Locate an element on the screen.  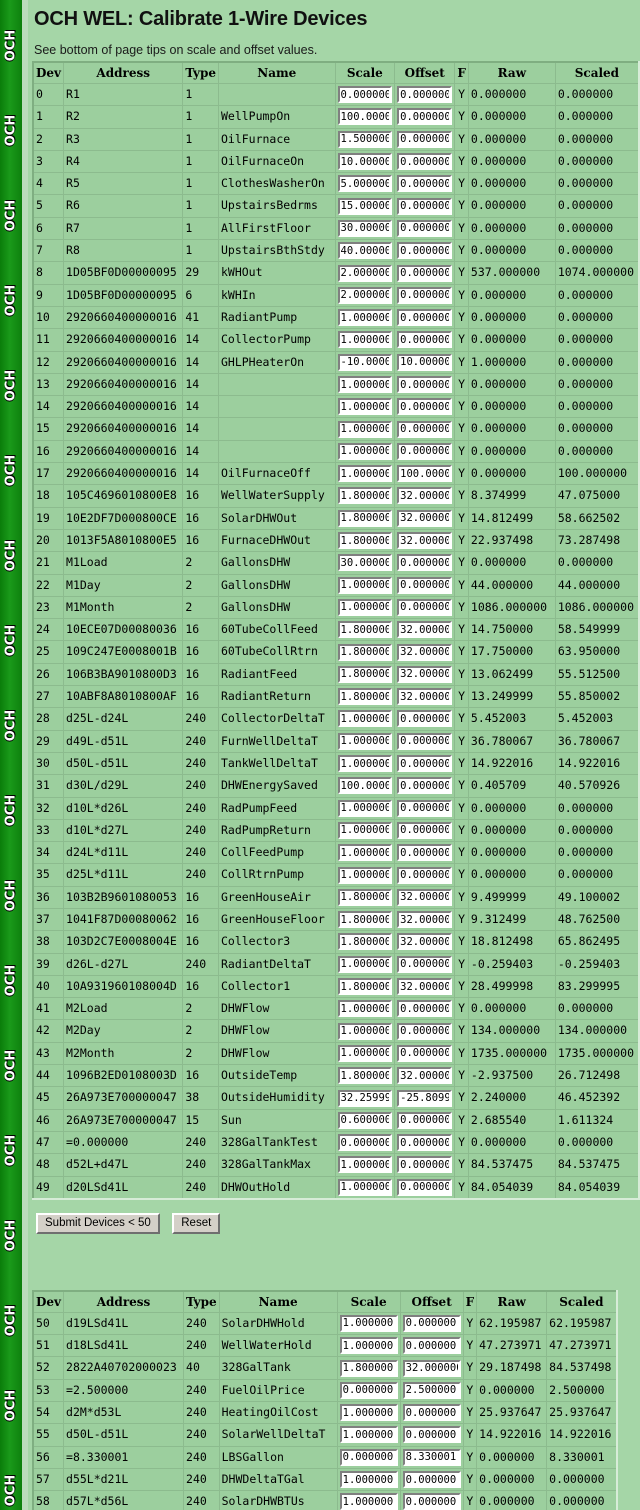
reset-button: Reset is located at coordinates (196, 1223).